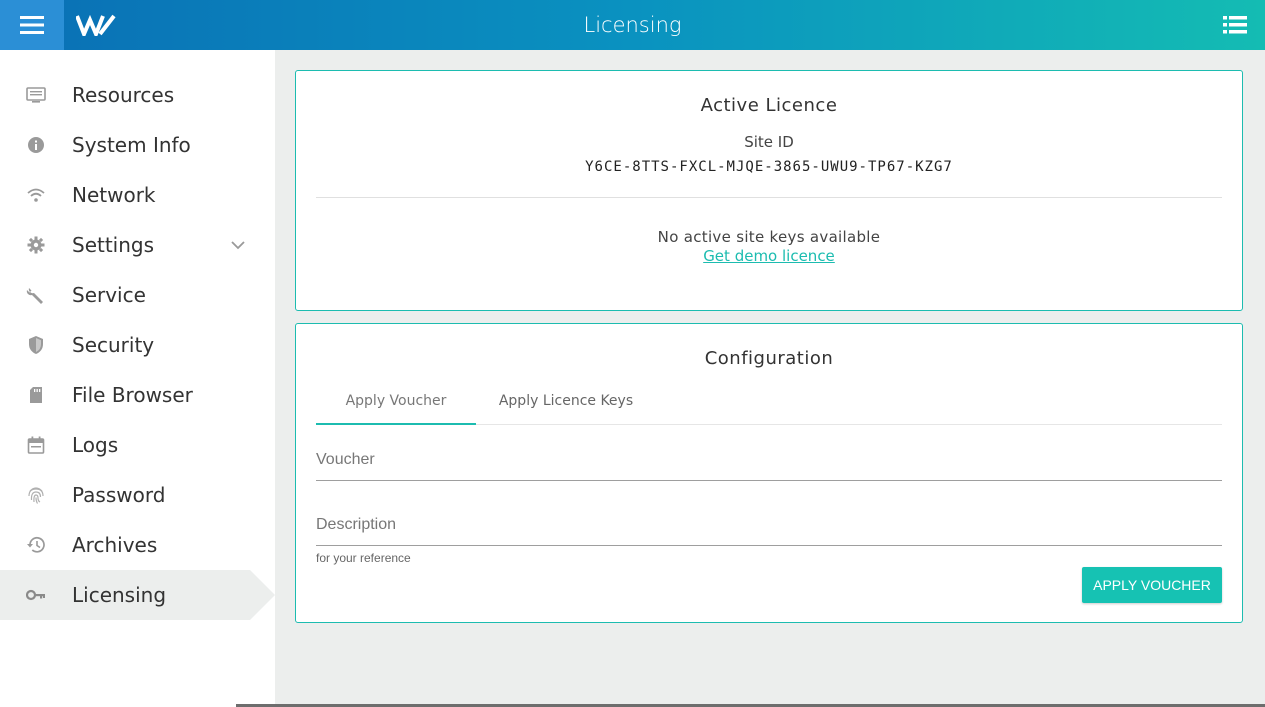 The width and height of the screenshot is (1265, 707). I want to click on brand-logo-icon, so click(96, 25).